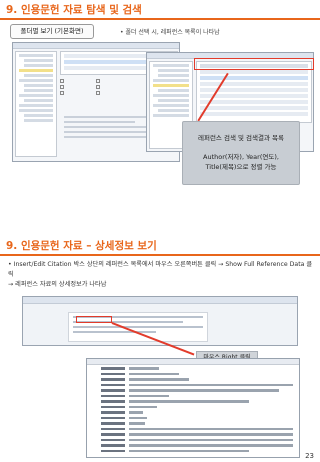 Image resolution: width=320 pixels, height=462 pixels. Describe the element at coordinates (36, 104) in the screenshot. I see `folder-tree` at that location.